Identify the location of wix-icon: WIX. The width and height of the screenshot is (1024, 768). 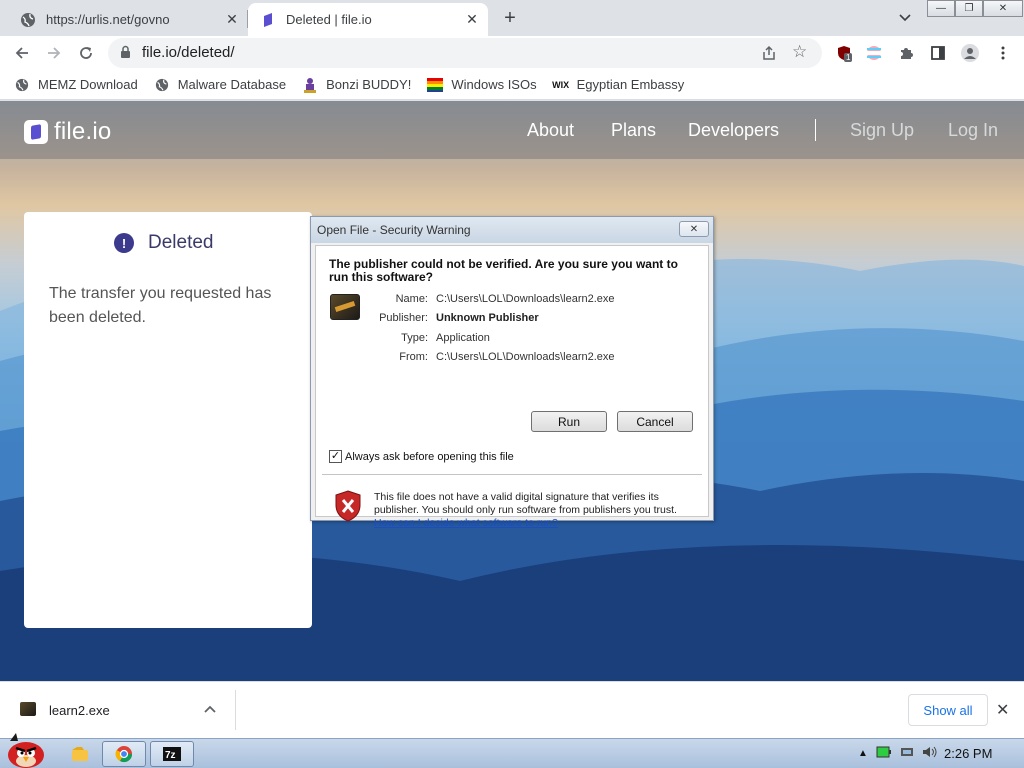
(561, 84).